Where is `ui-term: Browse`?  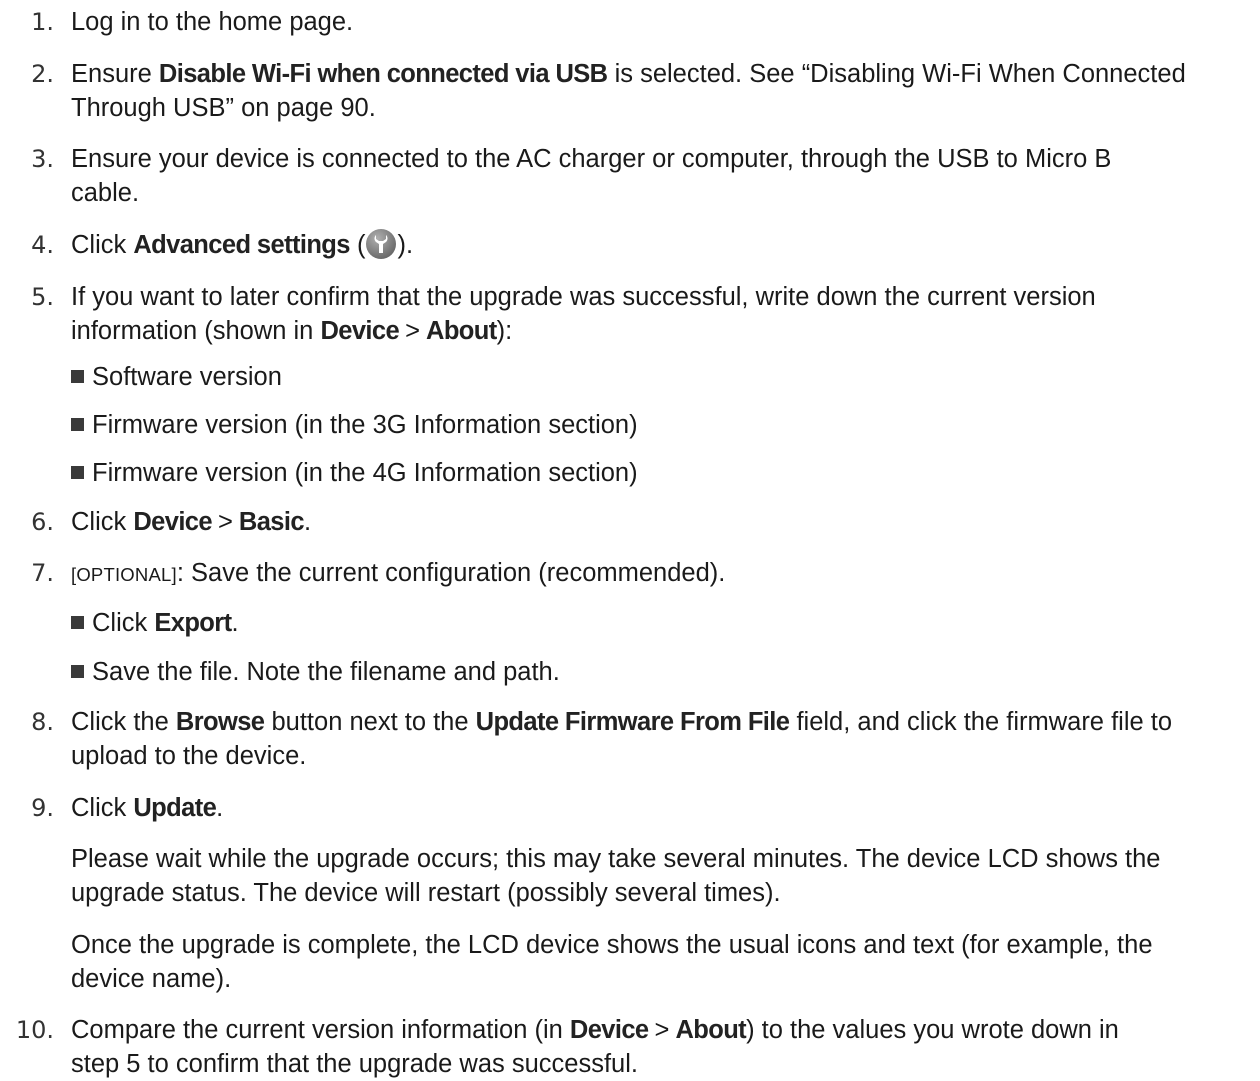 ui-term: Browse is located at coordinates (220, 722).